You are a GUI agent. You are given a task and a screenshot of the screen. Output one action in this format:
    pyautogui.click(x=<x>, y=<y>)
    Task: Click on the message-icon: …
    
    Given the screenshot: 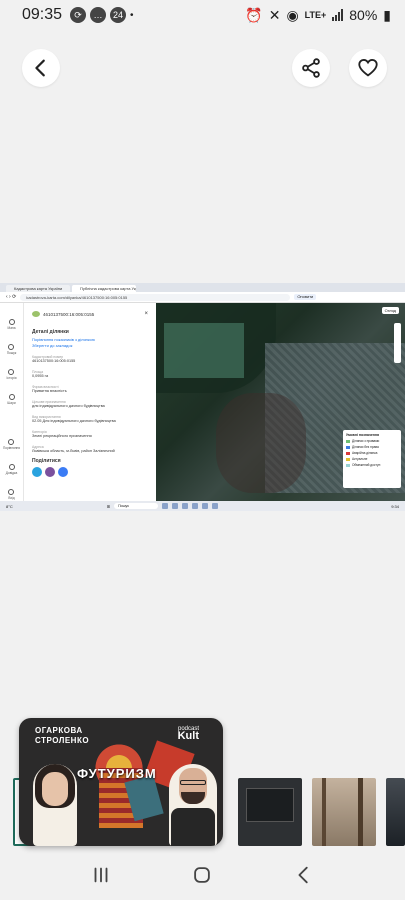 What is the action you would take?
    pyautogui.click(x=98, y=15)
    